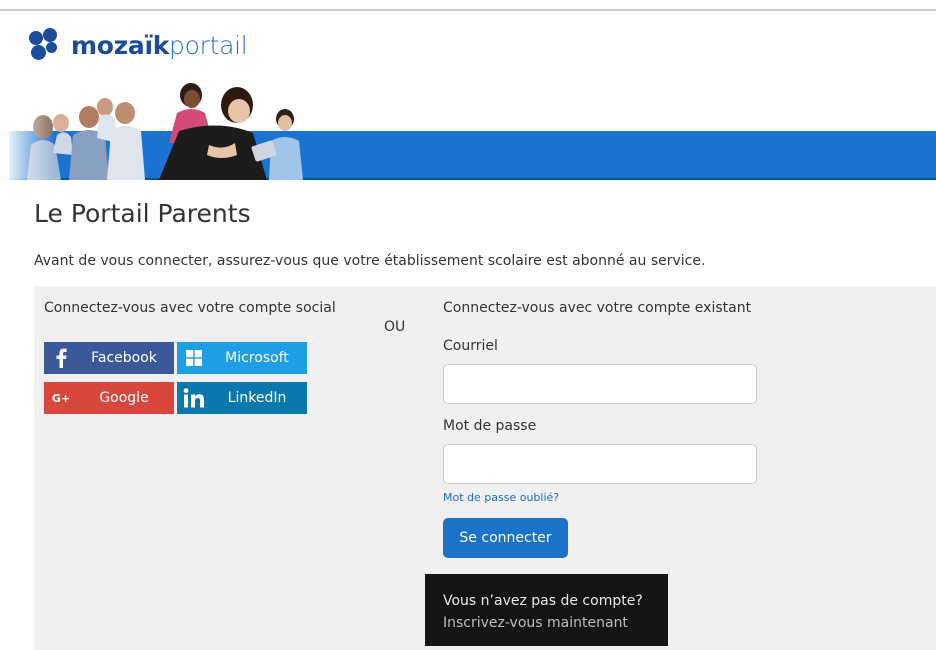 This screenshot has height=650, width=936. What do you see at coordinates (124, 398) in the screenshot?
I see `google-label: Google` at bounding box center [124, 398].